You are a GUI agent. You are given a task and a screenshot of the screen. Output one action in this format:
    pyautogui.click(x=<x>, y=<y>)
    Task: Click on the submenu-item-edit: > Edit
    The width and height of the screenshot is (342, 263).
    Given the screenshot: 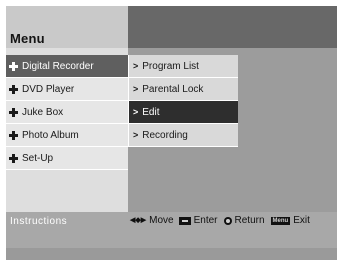 What is the action you would take?
    pyautogui.click(x=183, y=112)
    